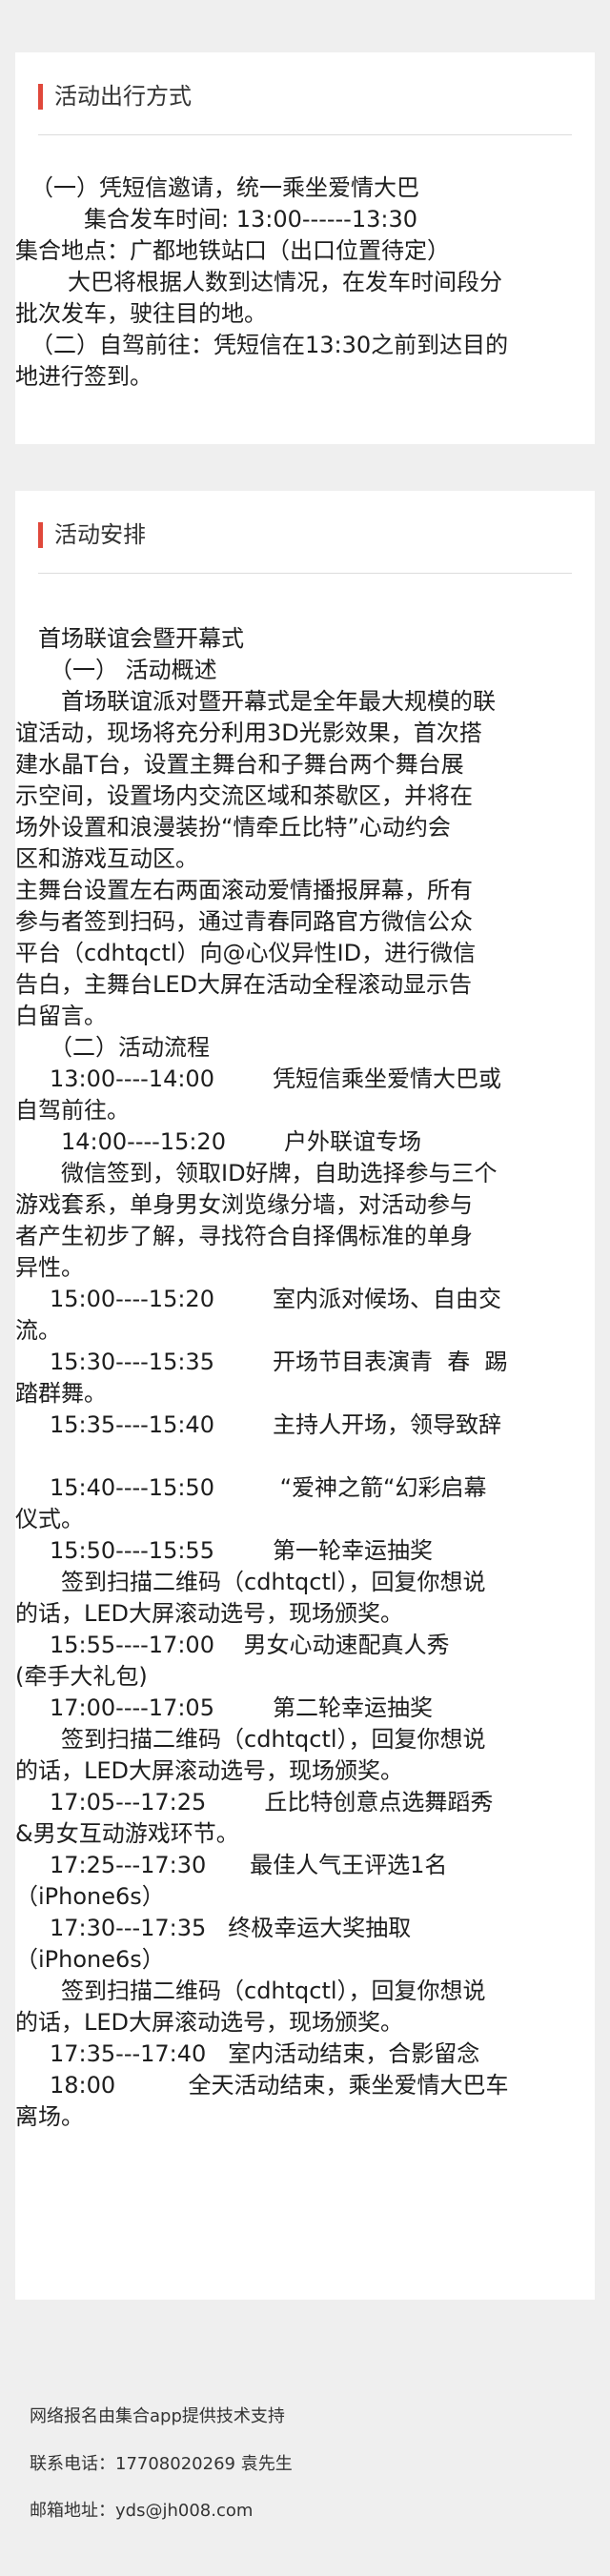  What do you see at coordinates (269, 345) in the screenshot?
I see `travel-line: （二）自驾前往：凭短信在13:30之前到达目的` at bounding box center [269, 345].